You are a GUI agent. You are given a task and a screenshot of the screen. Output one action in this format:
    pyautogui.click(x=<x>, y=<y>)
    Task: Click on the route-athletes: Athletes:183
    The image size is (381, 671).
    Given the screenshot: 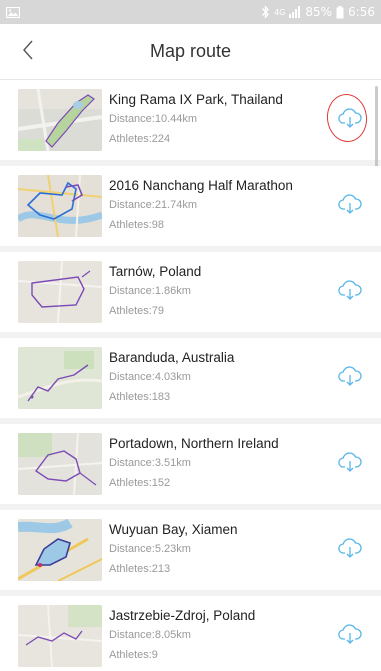 What is the action you would take?
    pyautogui.click(x=140, y=397)
    